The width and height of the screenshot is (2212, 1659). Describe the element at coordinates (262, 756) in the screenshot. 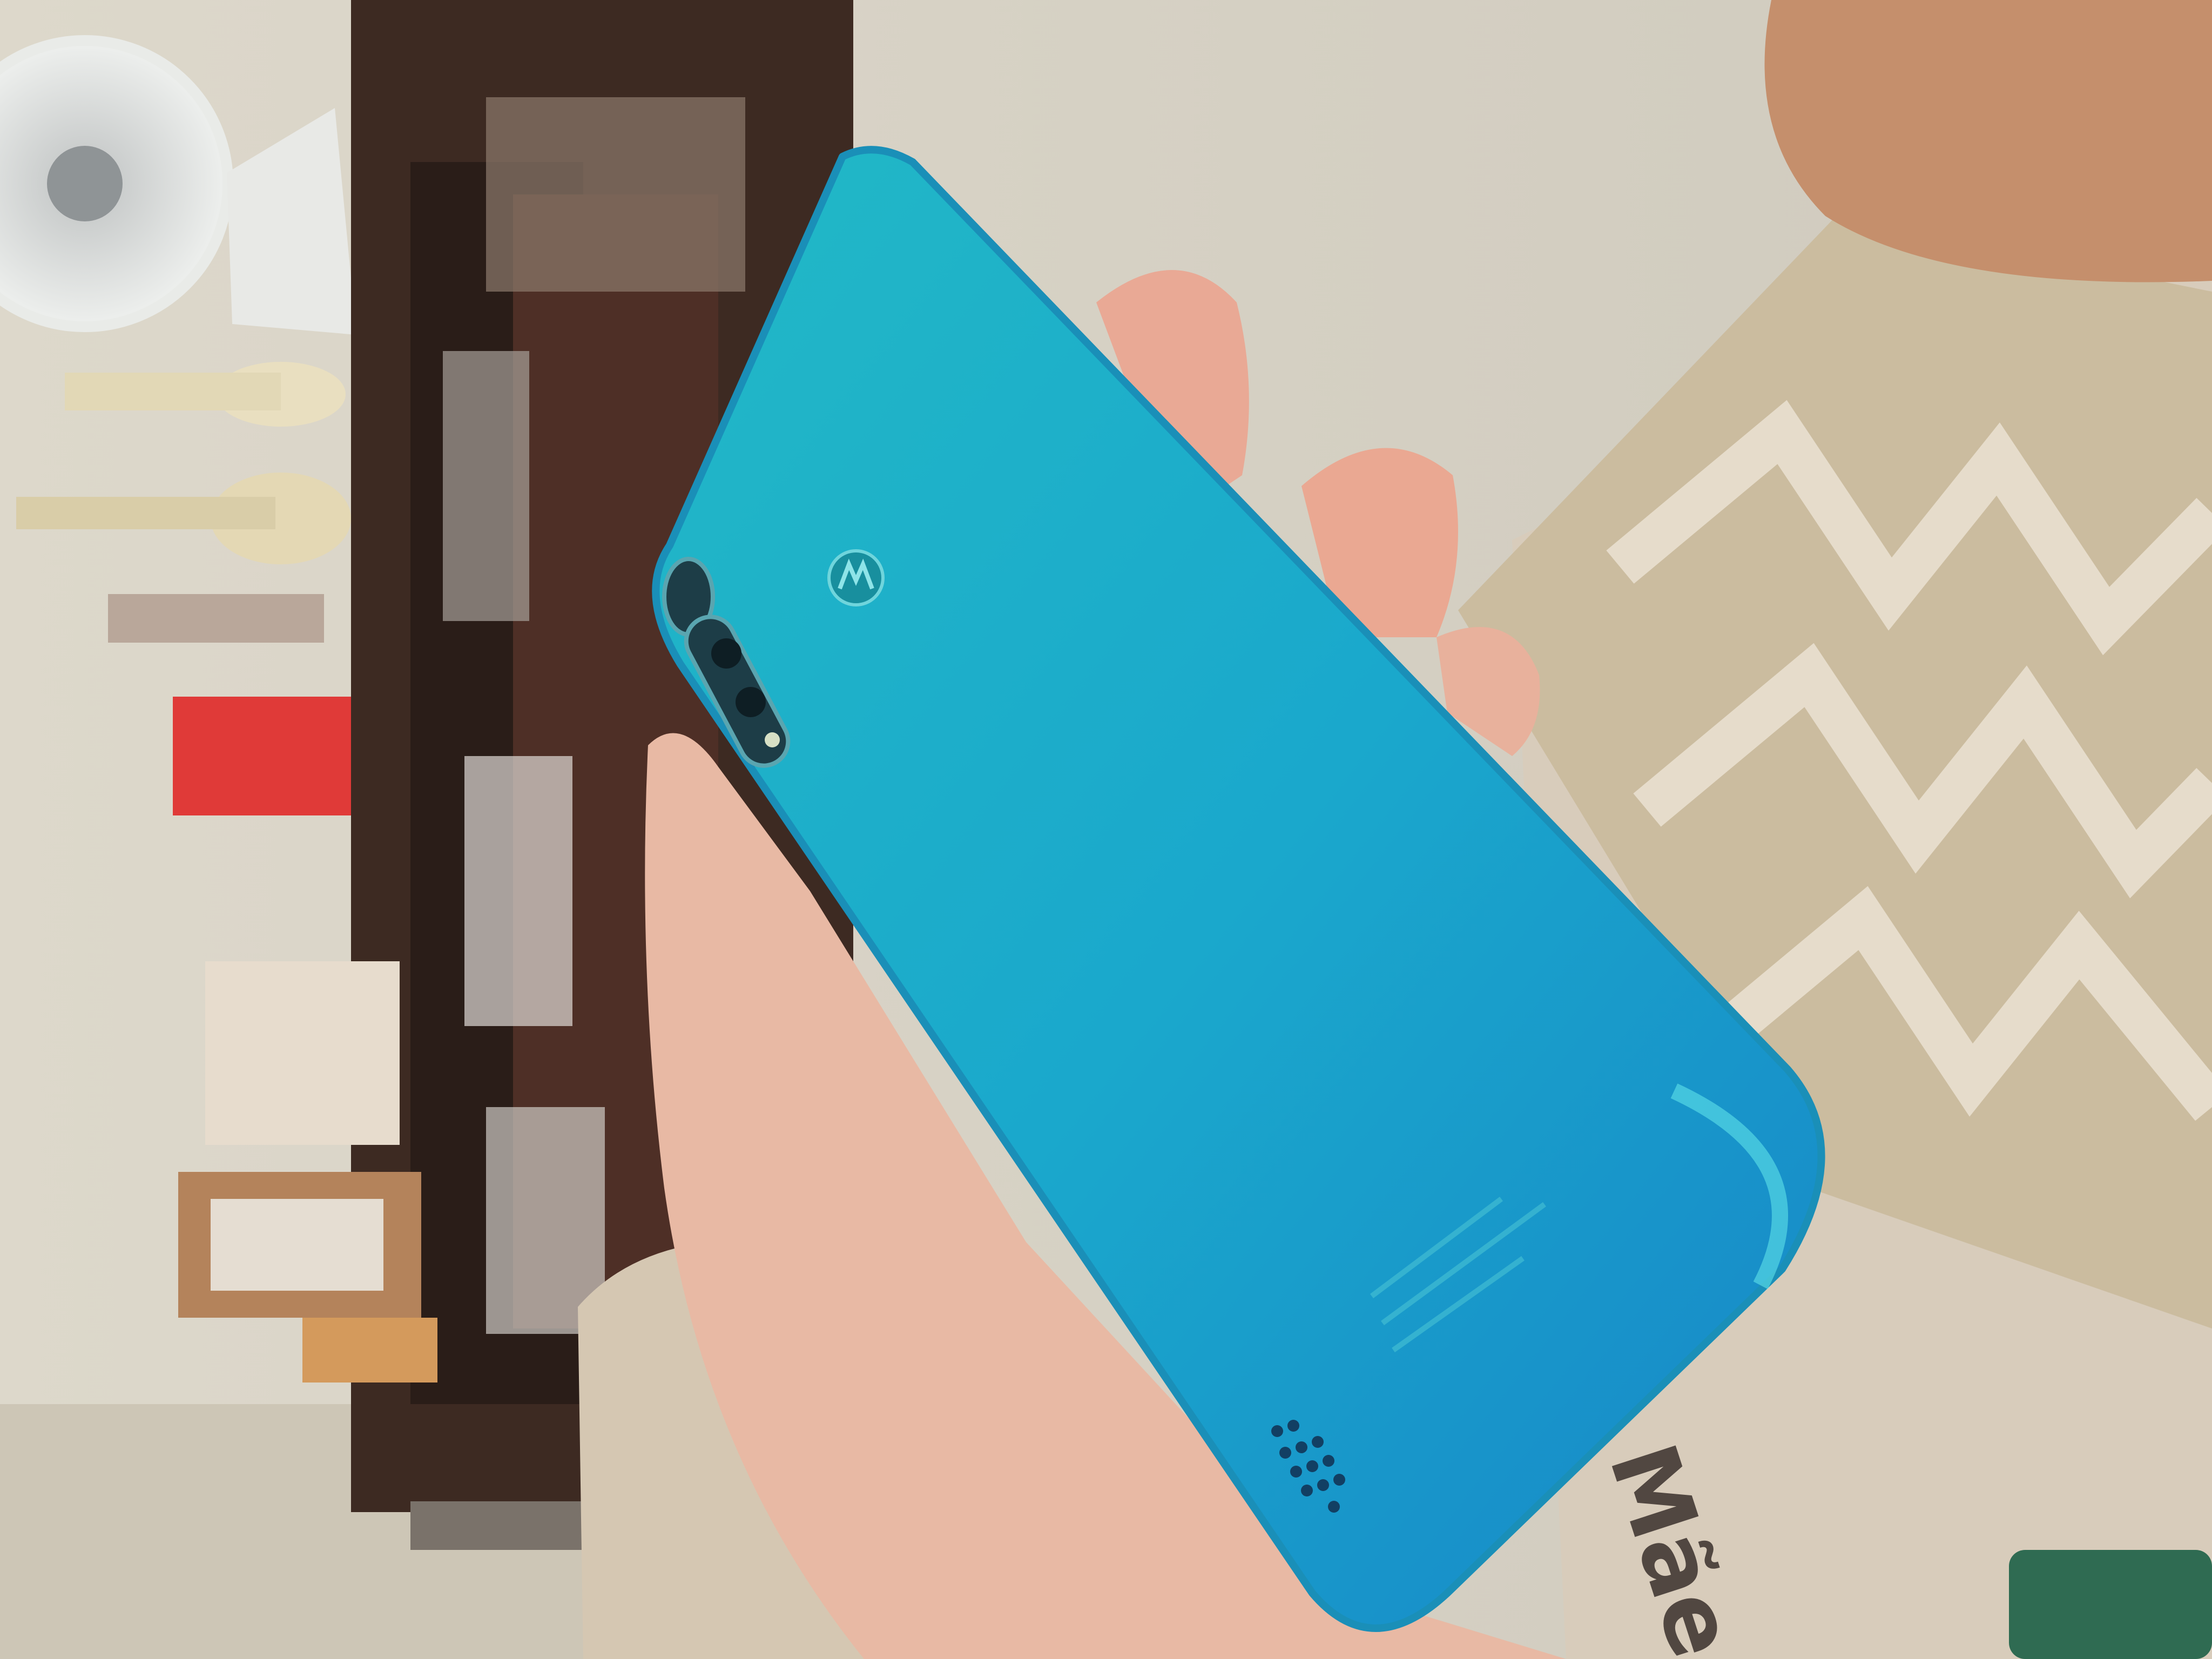

I see `red-frame` at that location.